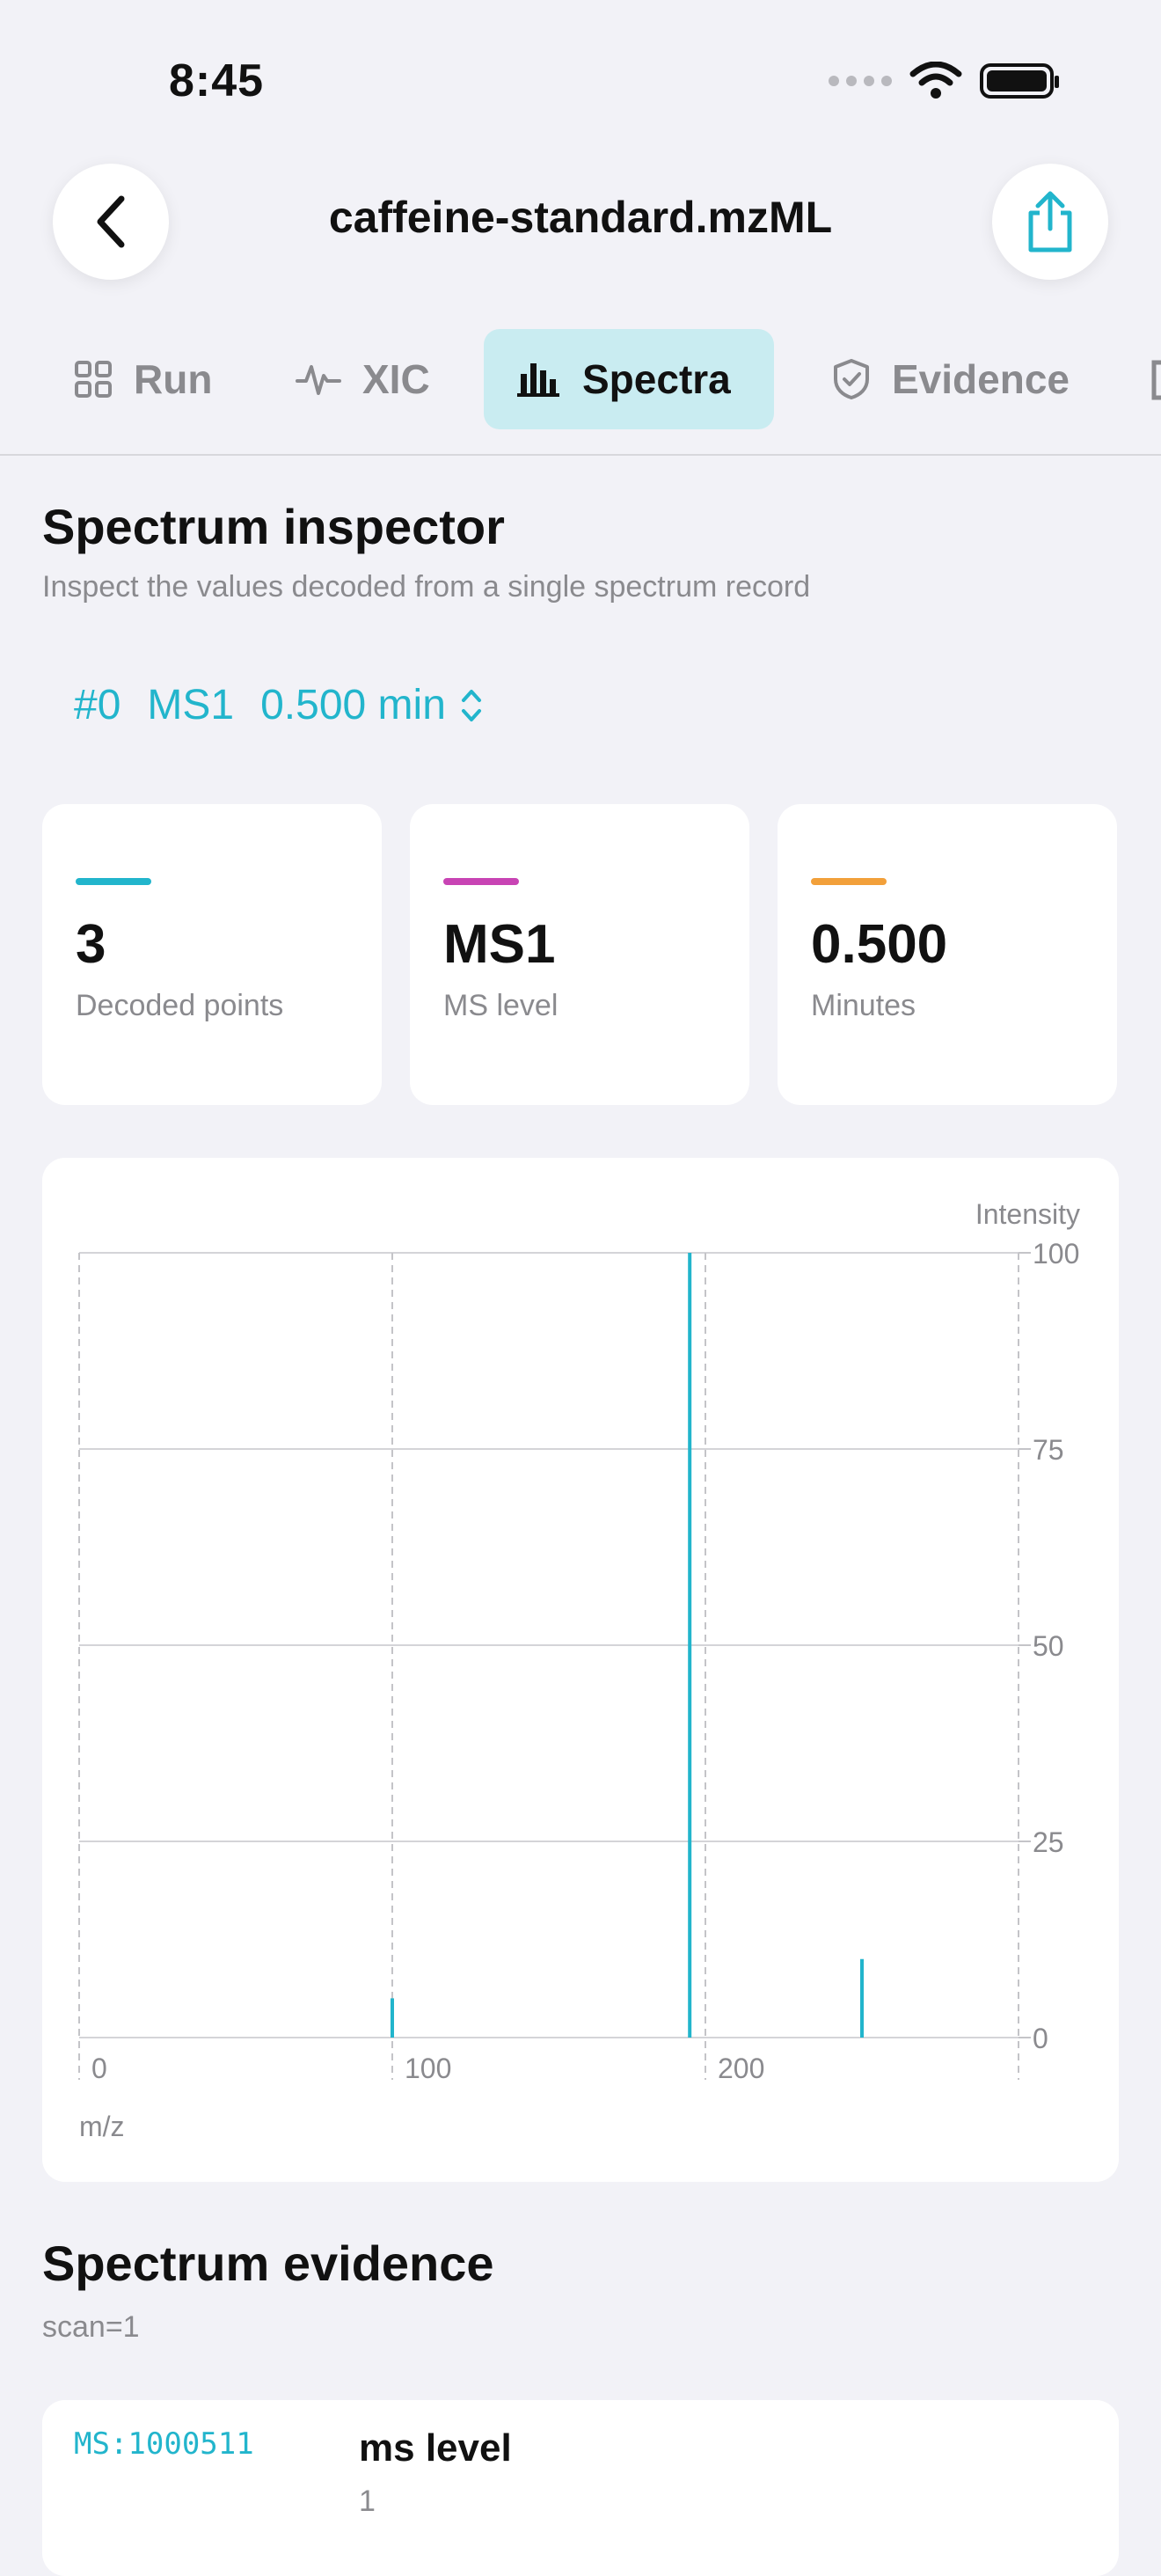 This screenshot has width=1161, height=2576. I want to click on tab-bar: Run XIC Spectra Evidence, so click(580, 391).